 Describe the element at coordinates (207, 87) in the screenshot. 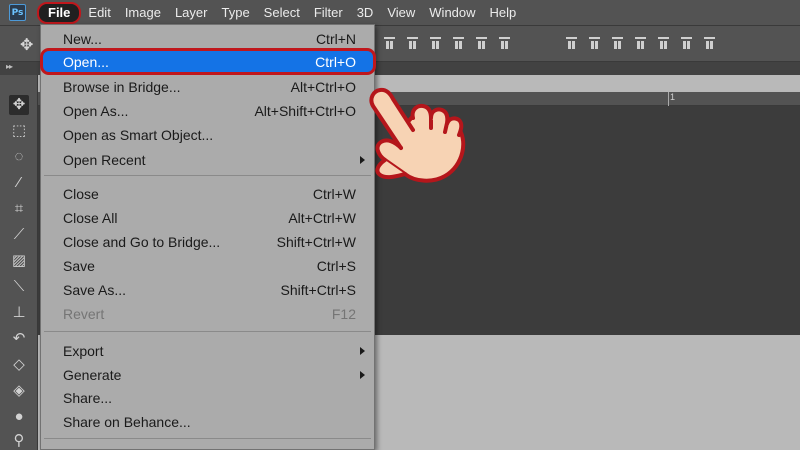

I see `menu-item-browse-in-bridge: Browse in Bridge... Alt+Ctrl+O` at that location.